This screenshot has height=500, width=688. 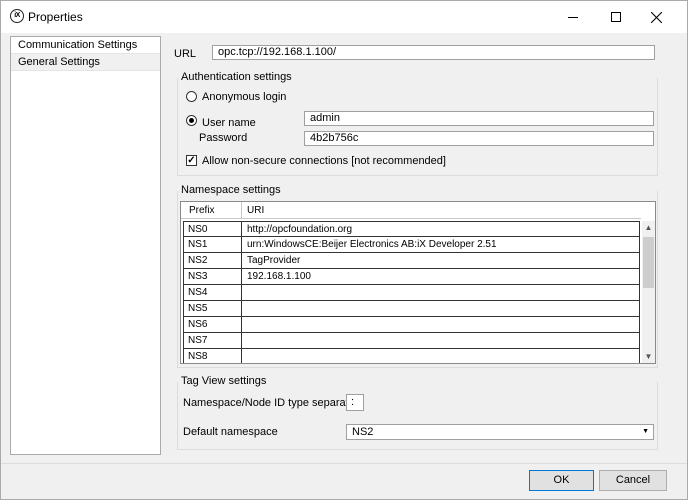 What do you see at coordinates (648, 356) in the screenshot?
I see `scroll-down-icon: ▼` at bounding box center [648, 356].